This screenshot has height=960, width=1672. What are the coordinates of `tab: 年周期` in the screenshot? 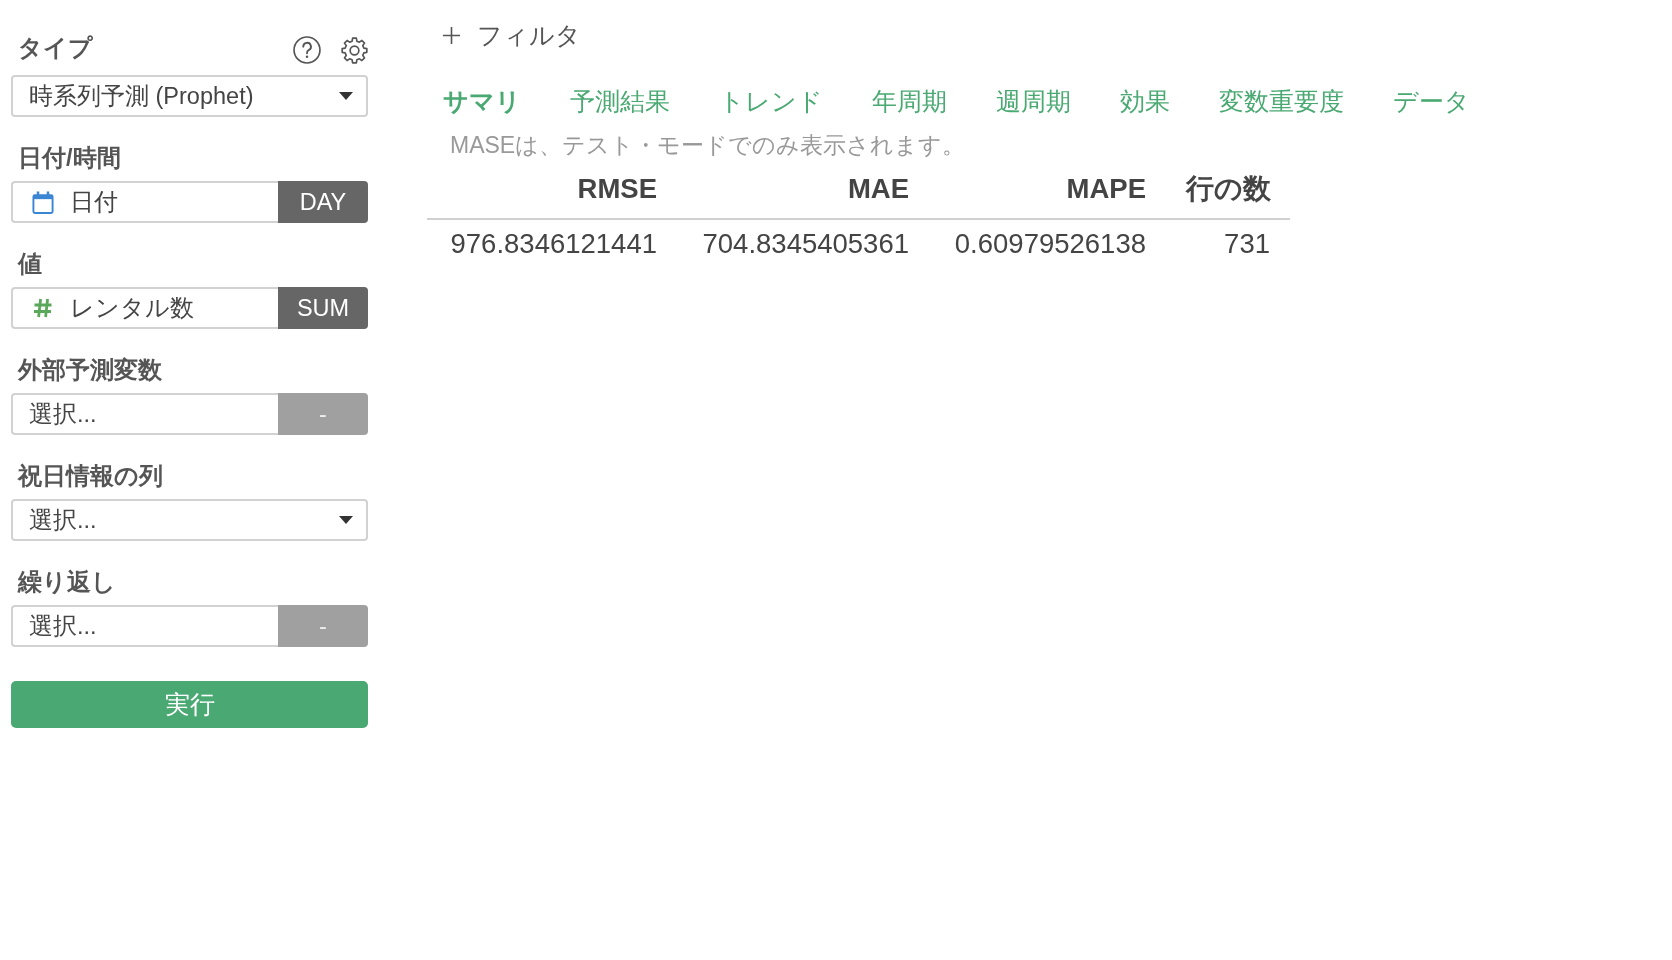 It's located at (909, 101).